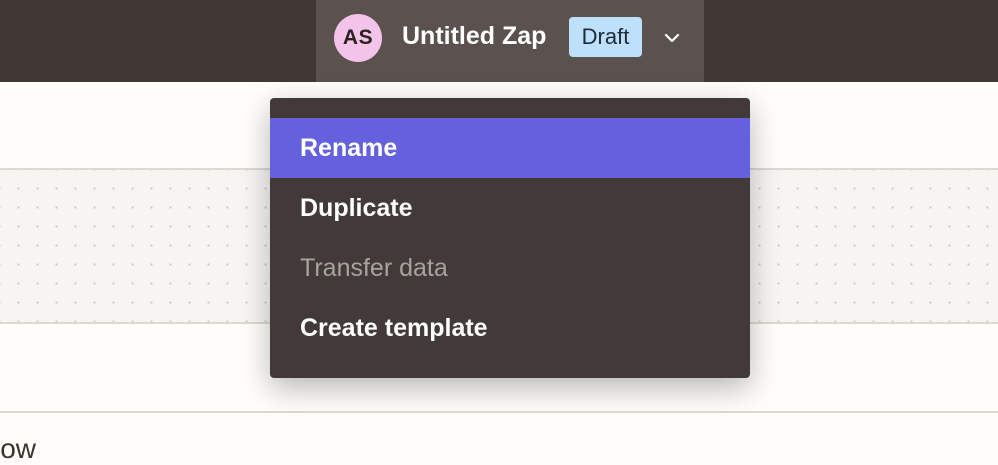 This screenshot has width=998, height=465. Describe the element at coordinates (510, 148) in the screenshot. I see `menu-item-rename: Rename` at that location.